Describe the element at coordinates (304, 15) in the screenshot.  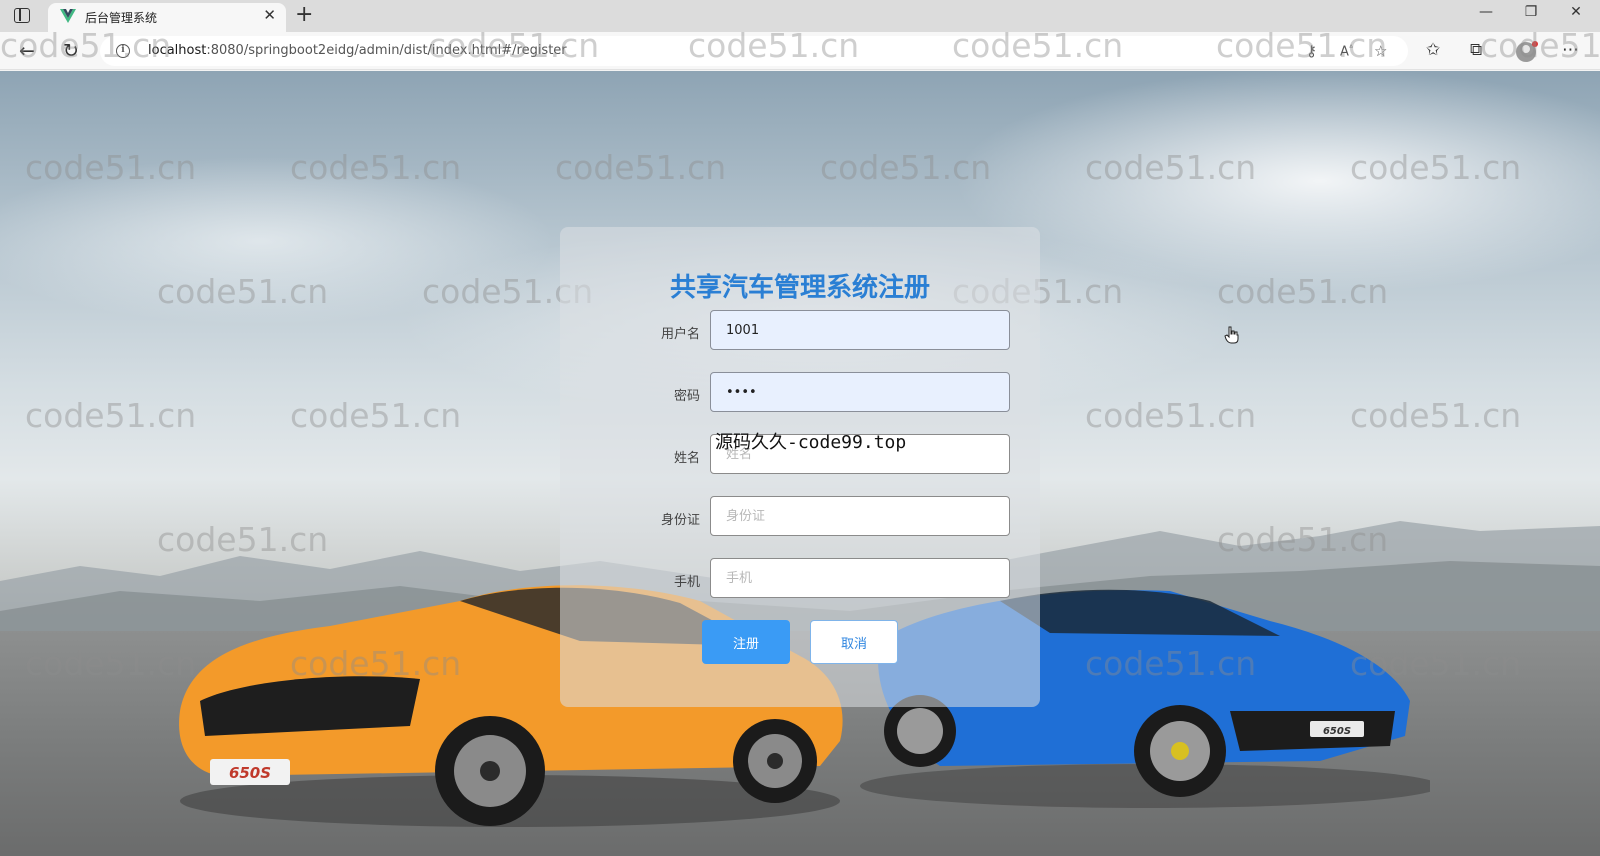
I see `plus-icon: +` at that location.